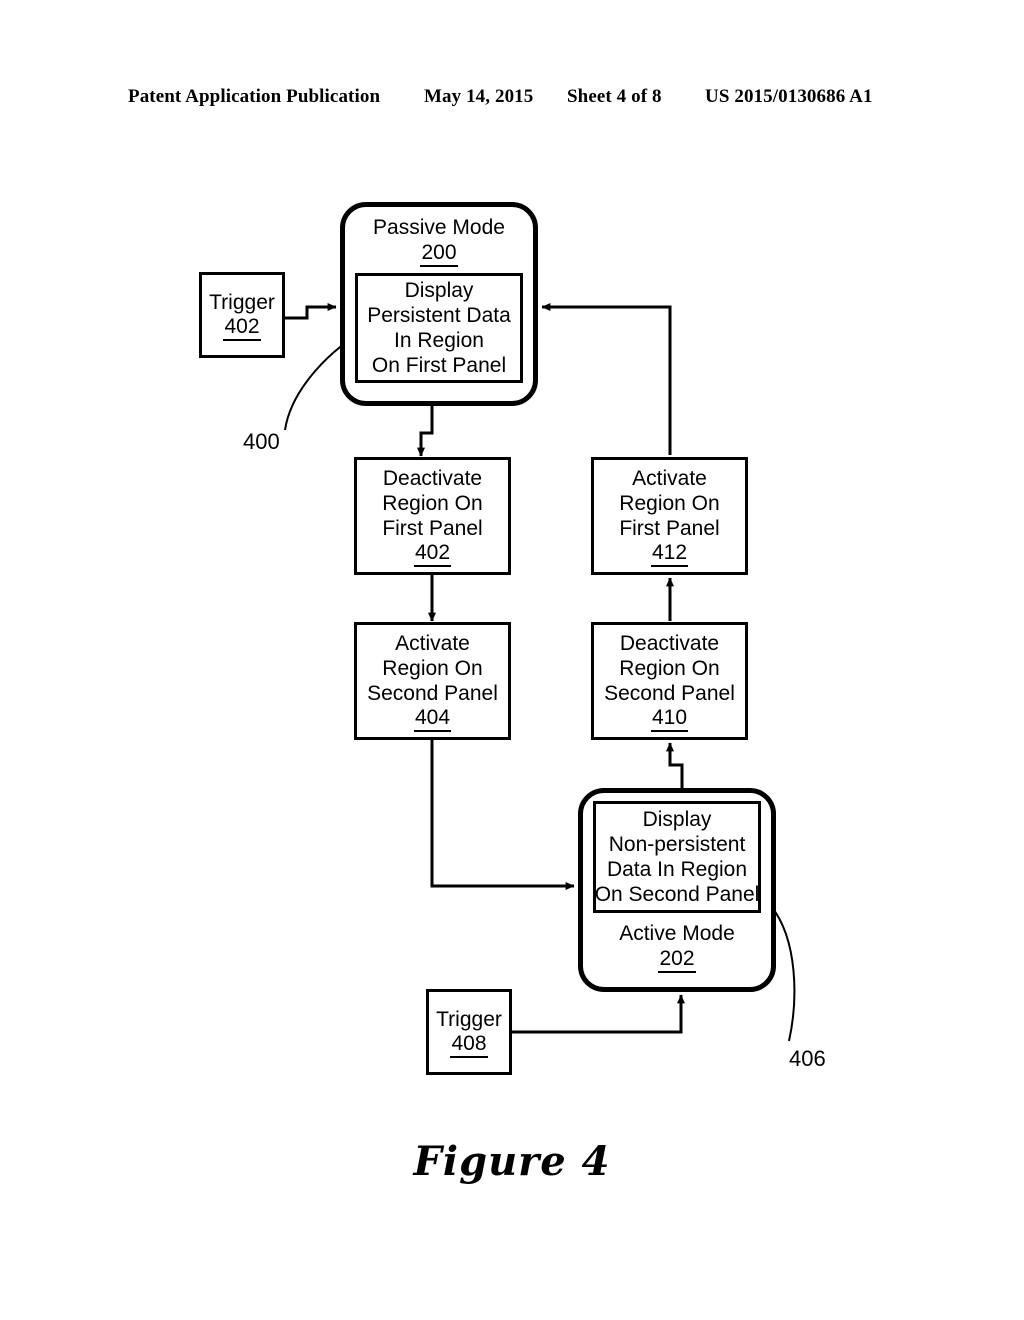  Describe the element at coordinates (439, 290) in the screenshot. I see `passive-inner-line-1: Display` at that location.